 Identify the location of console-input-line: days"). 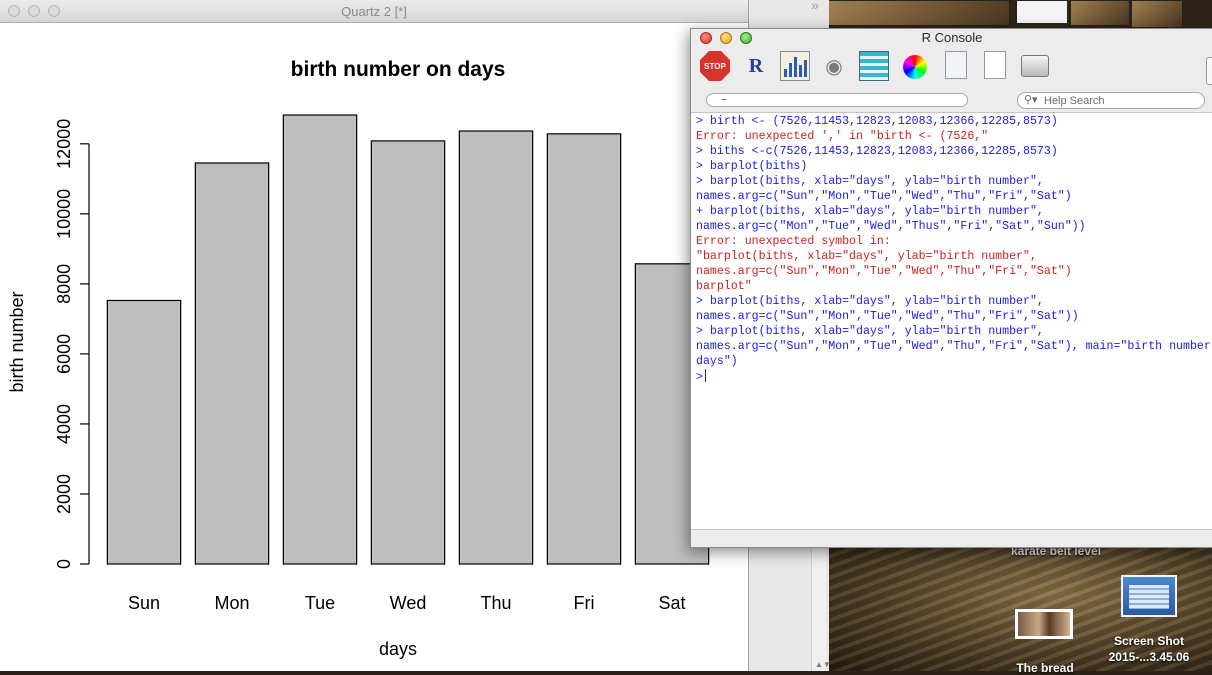
(717, 361).